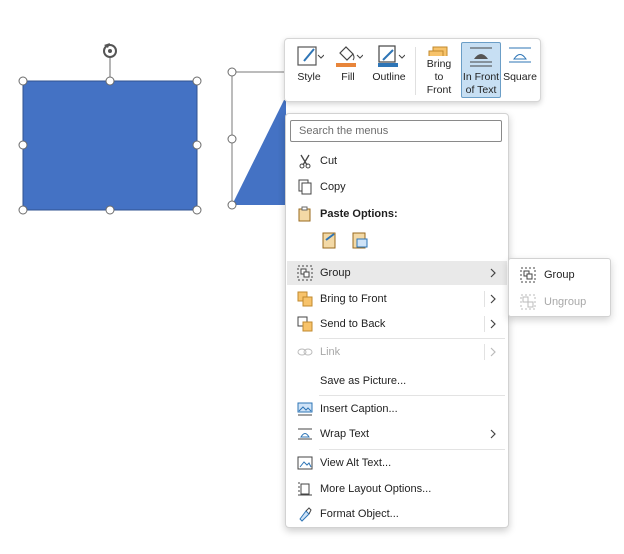  What do you see at coordinates (348, 77) in the screenshot?
I see `fill-label: Fill` at bounding box center [348, 77].